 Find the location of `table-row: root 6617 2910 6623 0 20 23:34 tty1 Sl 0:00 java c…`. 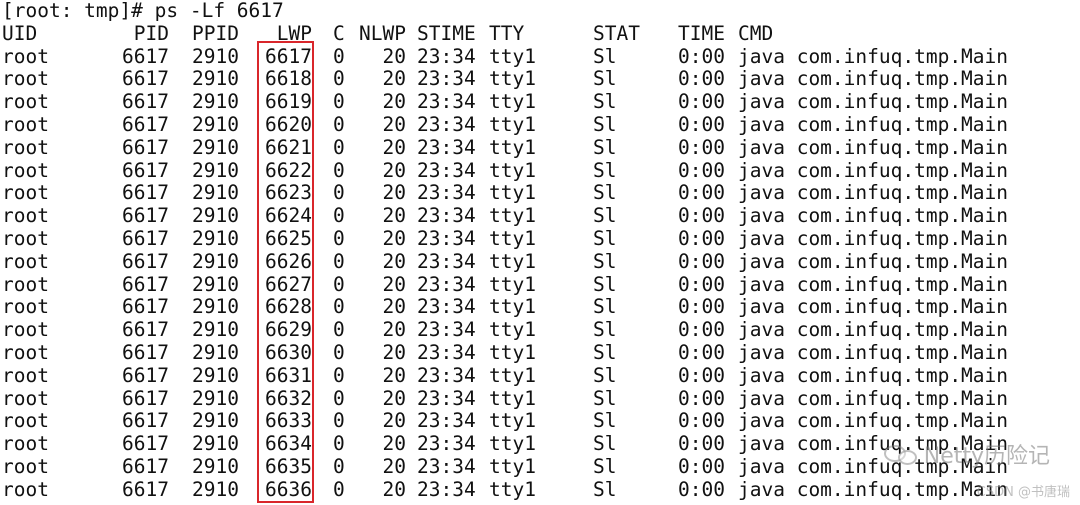

table-row: root 6617 2910 6623 0 20 23:34 tty1 Sl 0:00 java c… is located at coordinates (541, 193).